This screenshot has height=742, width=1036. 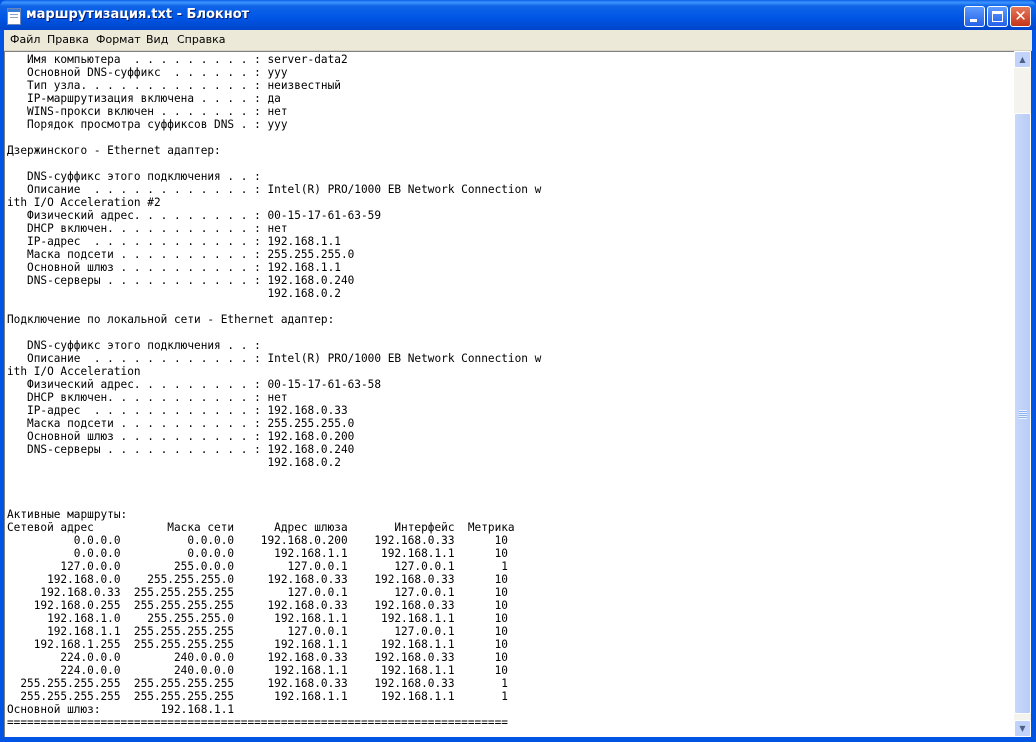 I want to click on scroll-up-button: ▲, so click(x=1022, y=59).